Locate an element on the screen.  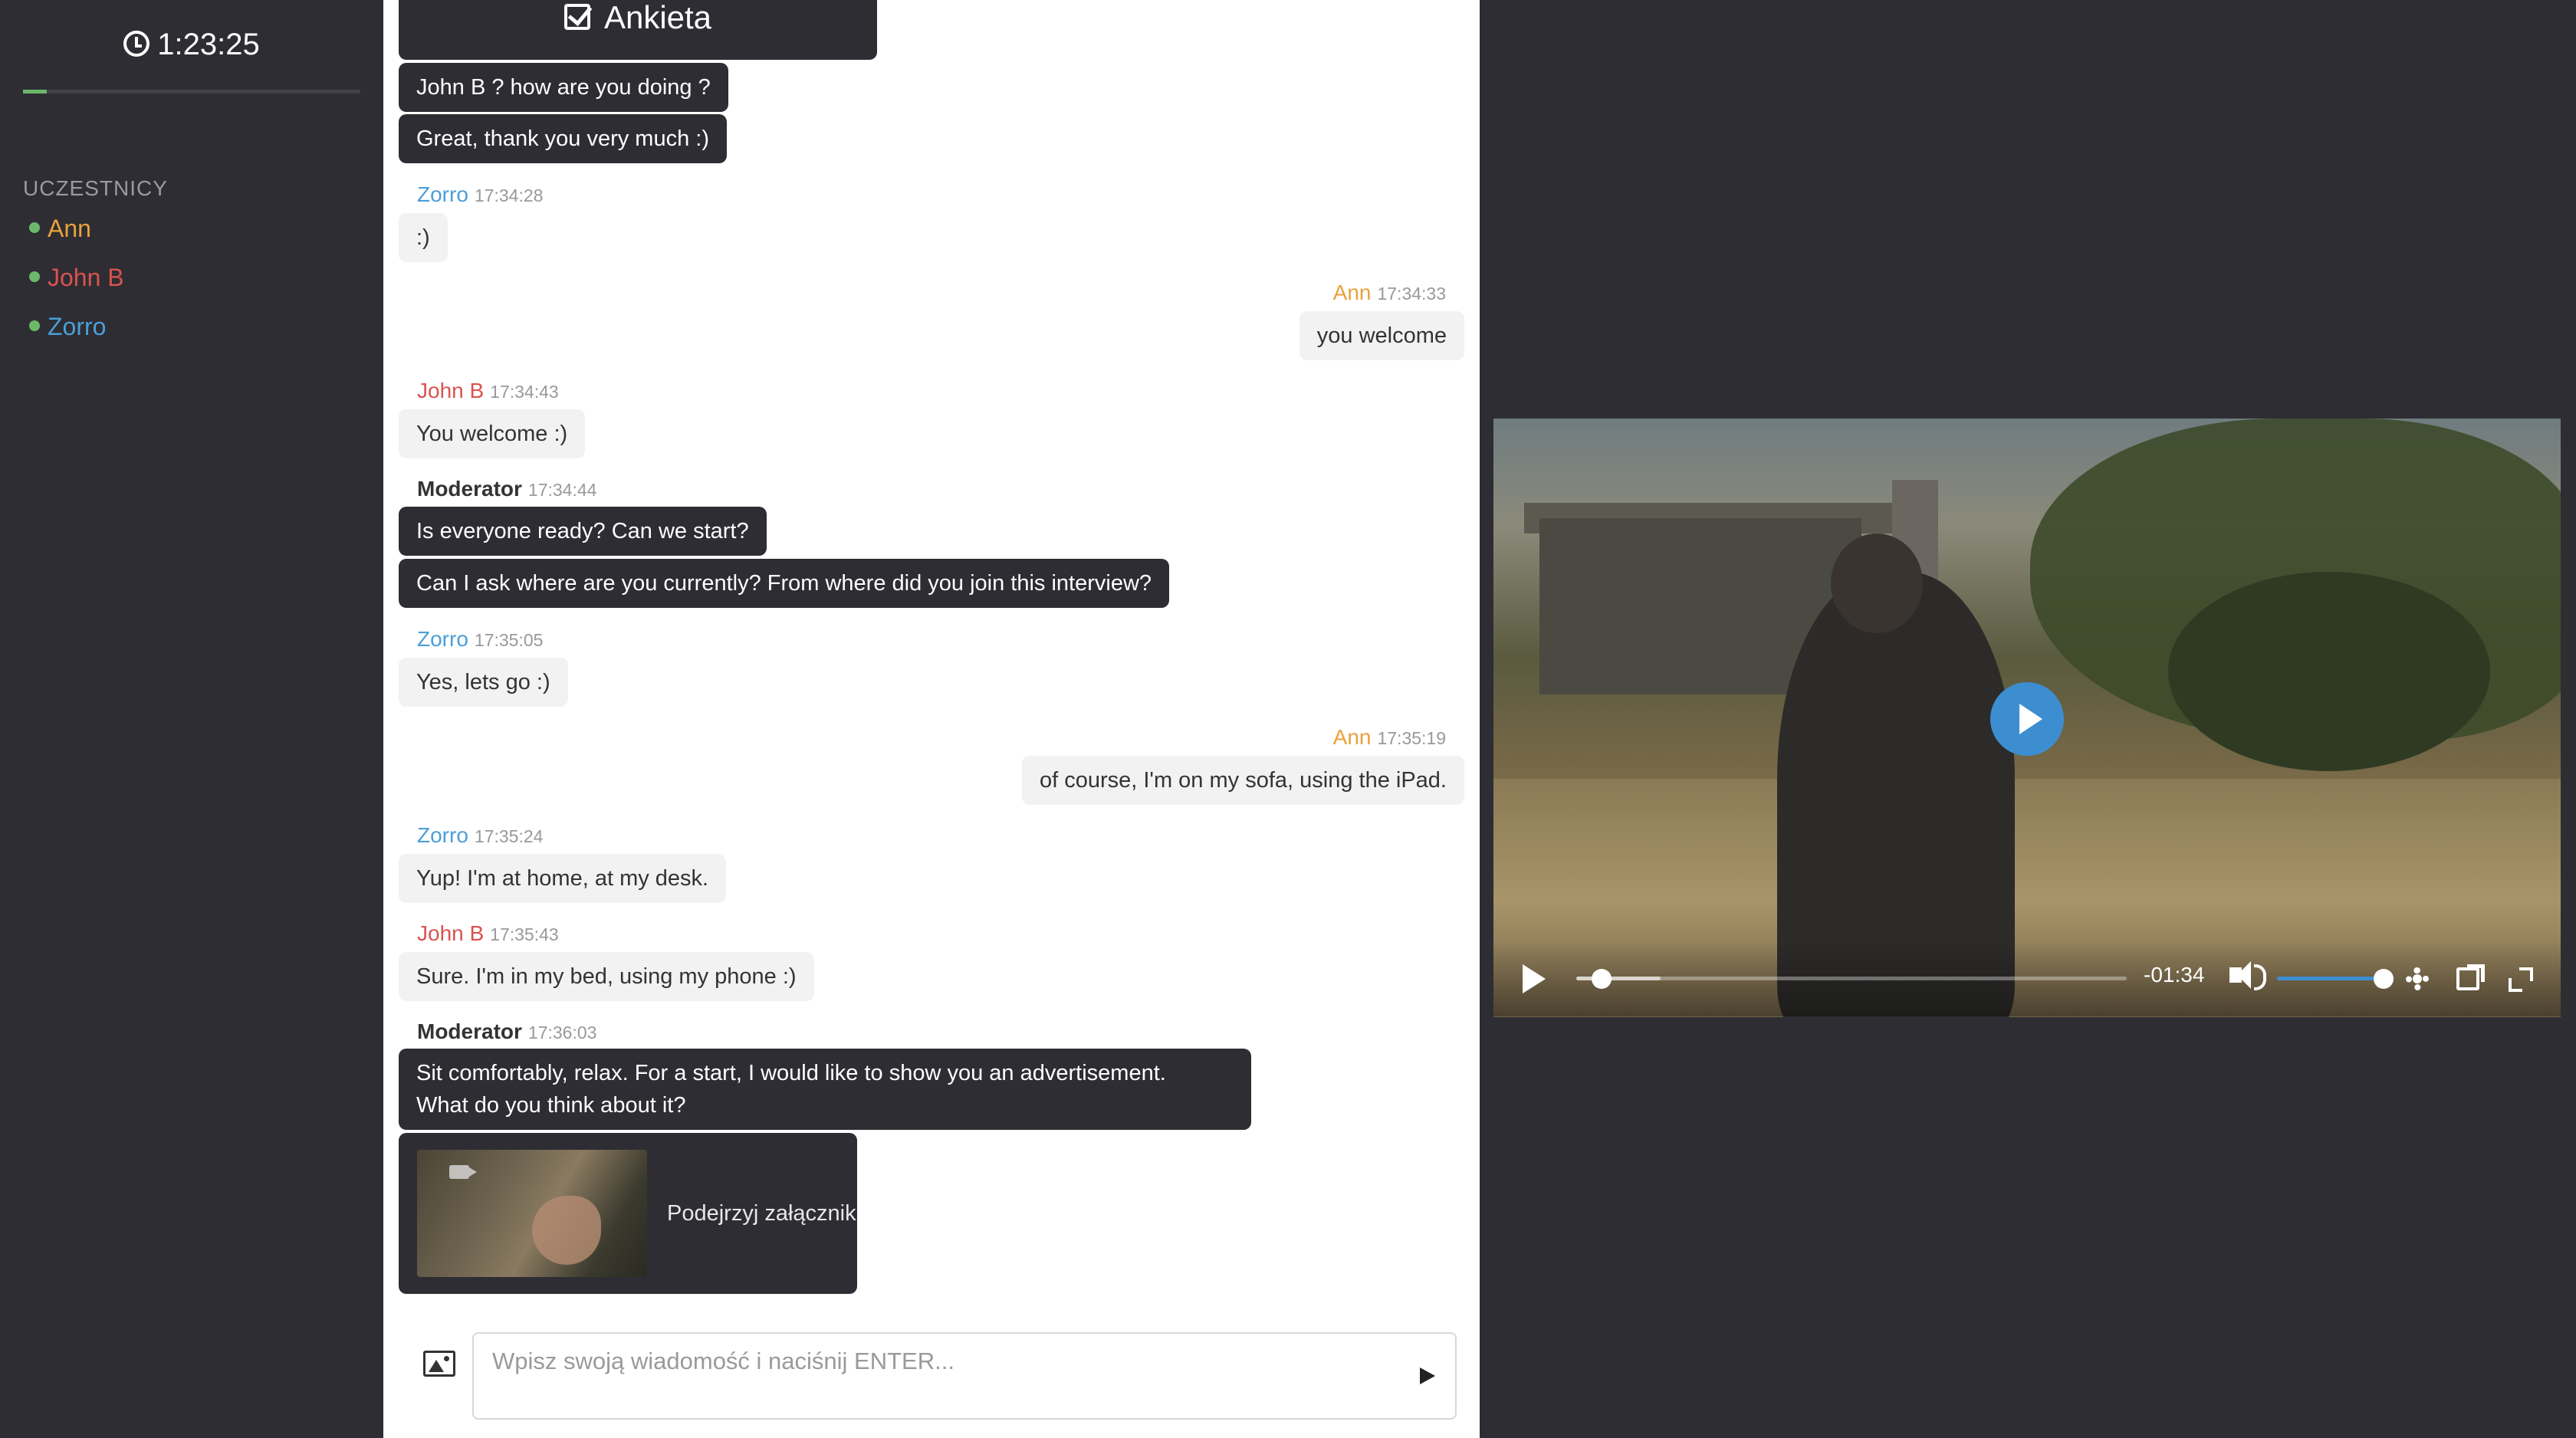
seek-bar is located at coordinates (1852, 979).